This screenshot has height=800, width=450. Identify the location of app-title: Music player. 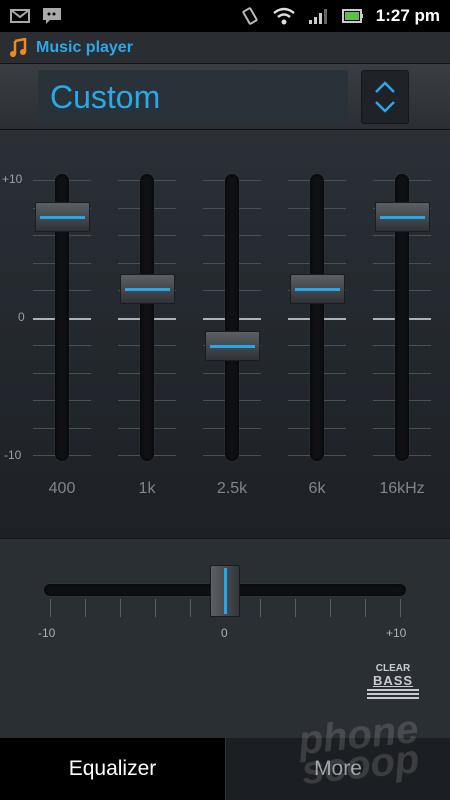
(84, 47).